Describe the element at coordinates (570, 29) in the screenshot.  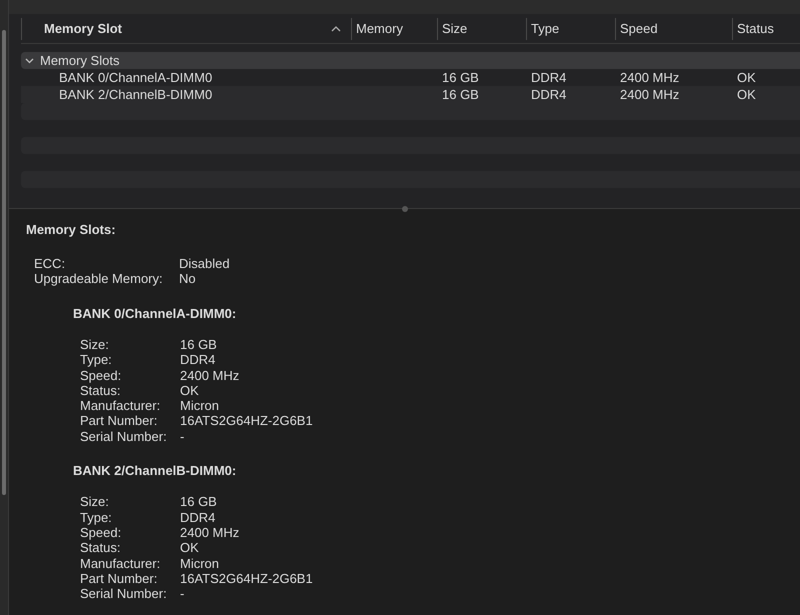
I see `column-header: Type` at that location.